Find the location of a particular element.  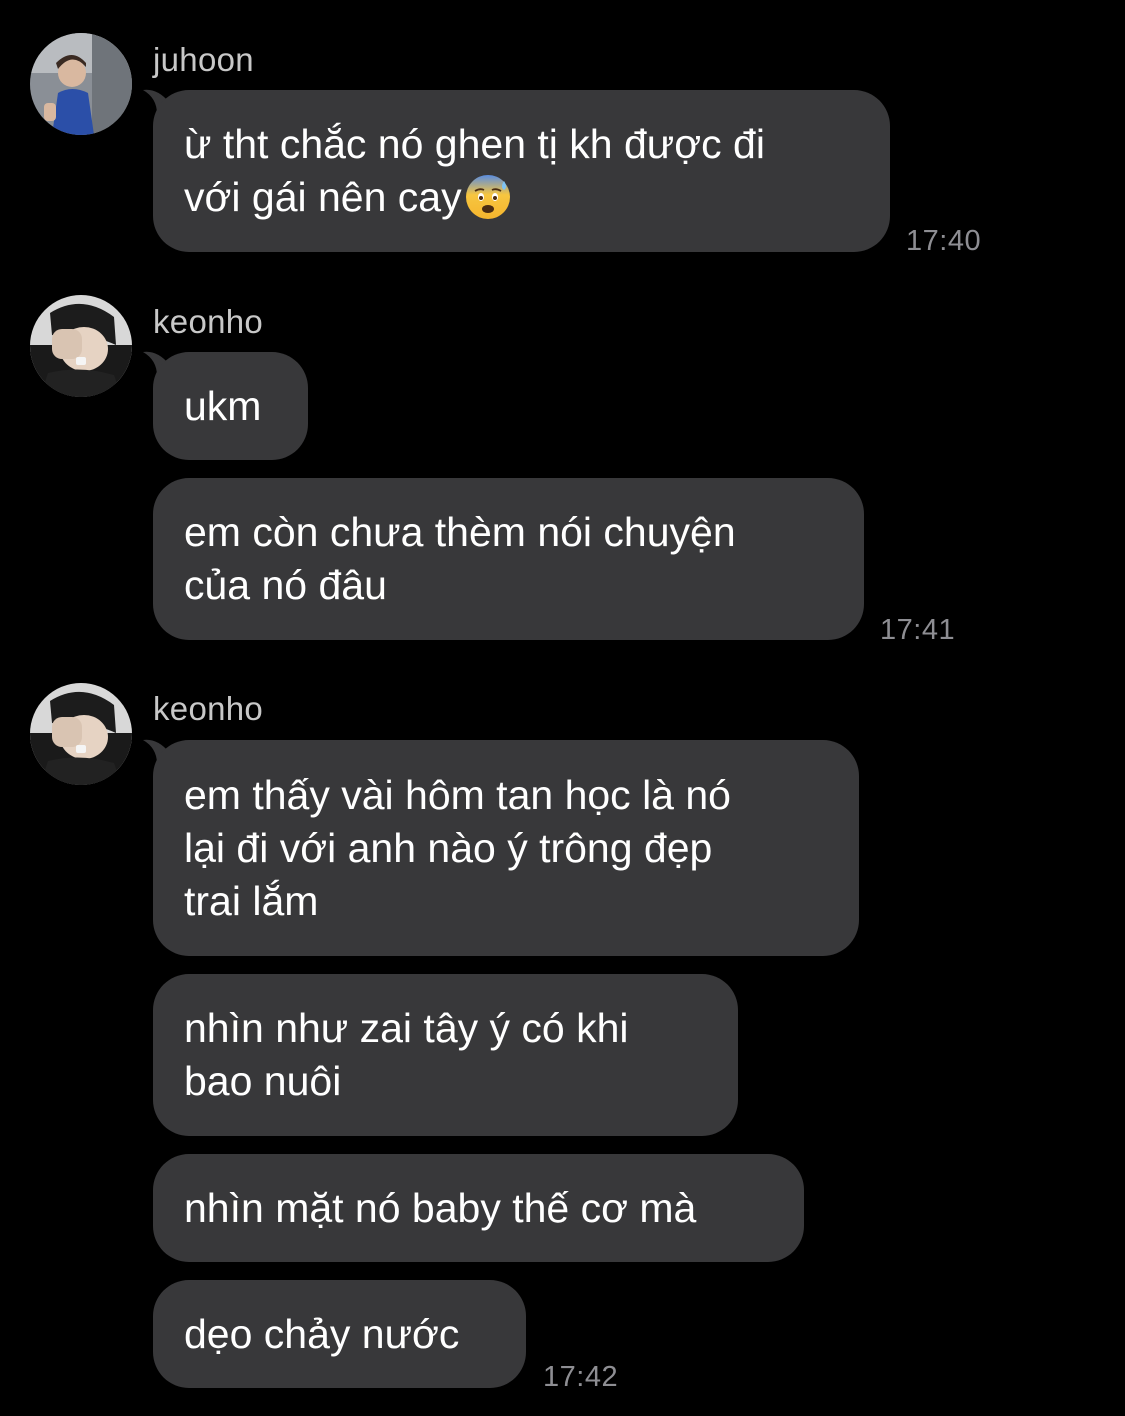

message-bubble: ukm is located at coordinates (230, 406).